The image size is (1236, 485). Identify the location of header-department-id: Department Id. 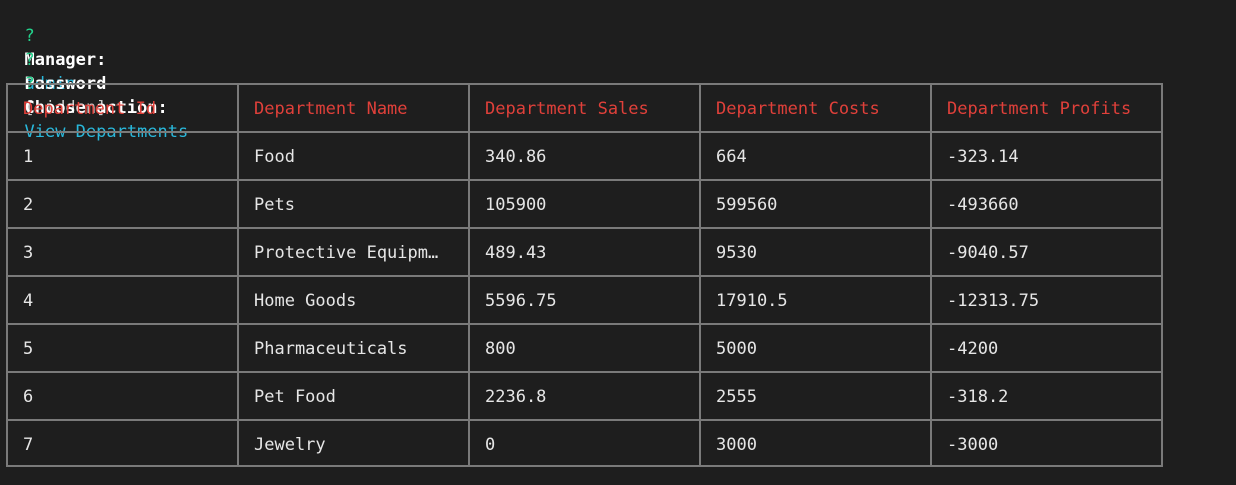
(90, 109).